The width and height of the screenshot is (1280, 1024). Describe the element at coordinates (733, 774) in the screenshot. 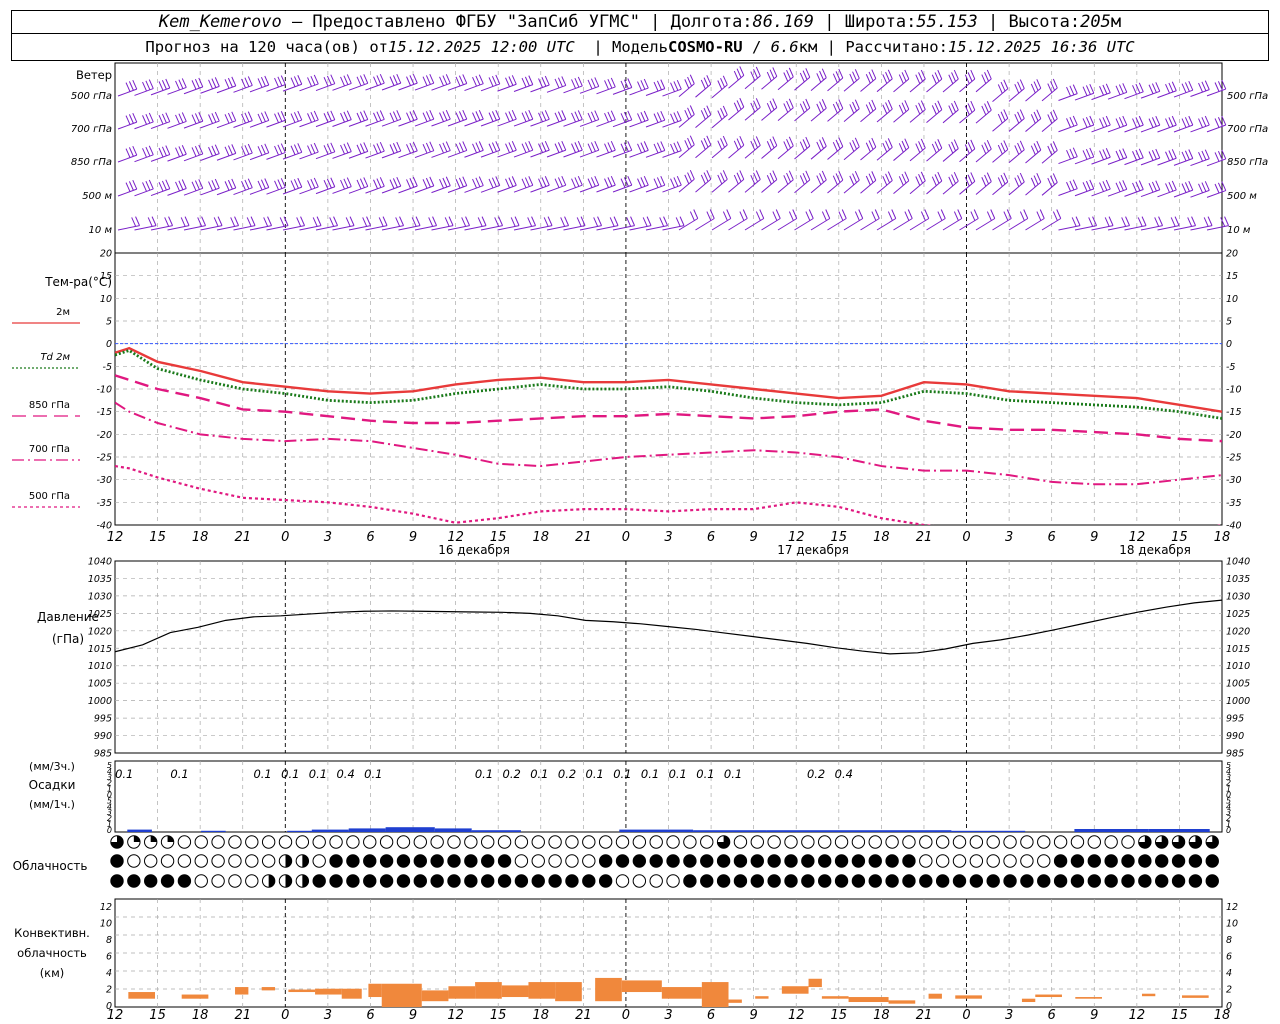

I see `precip-amount-label: 0.1` at that location.